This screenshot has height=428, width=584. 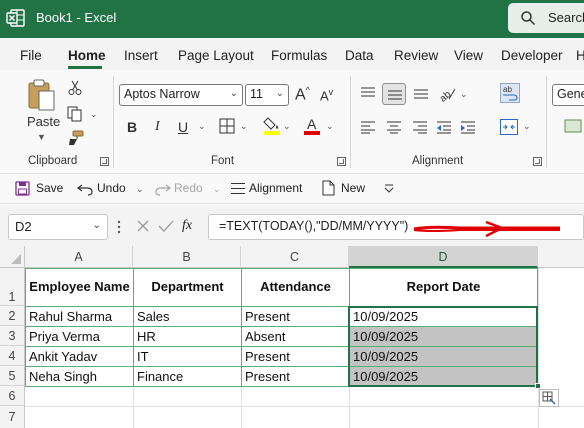 I want to click on column-header-d: D, so click(x=443, y=257).